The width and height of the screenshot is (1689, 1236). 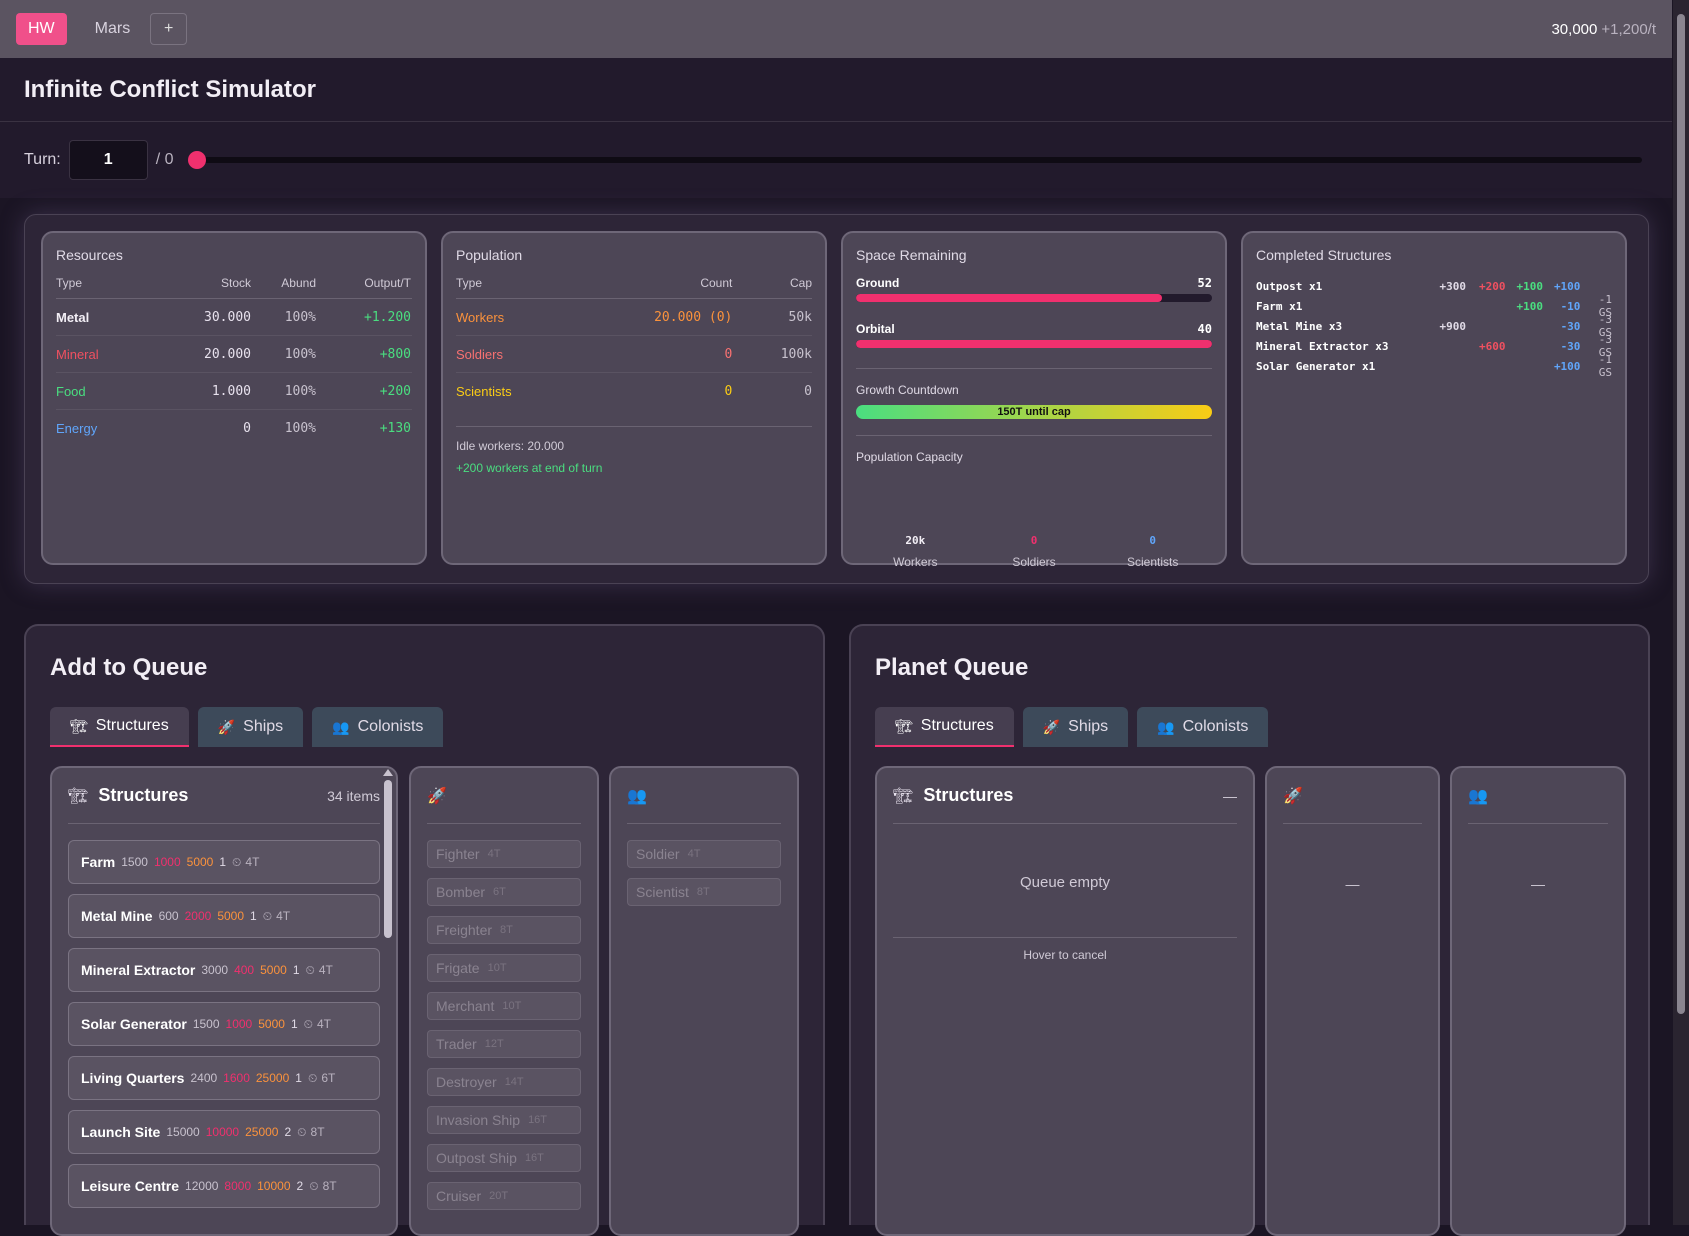 I want to click on structure-item: Metal Mine 600 2000 5000 1 ⏲ 4T, so click(x=224, y=916).